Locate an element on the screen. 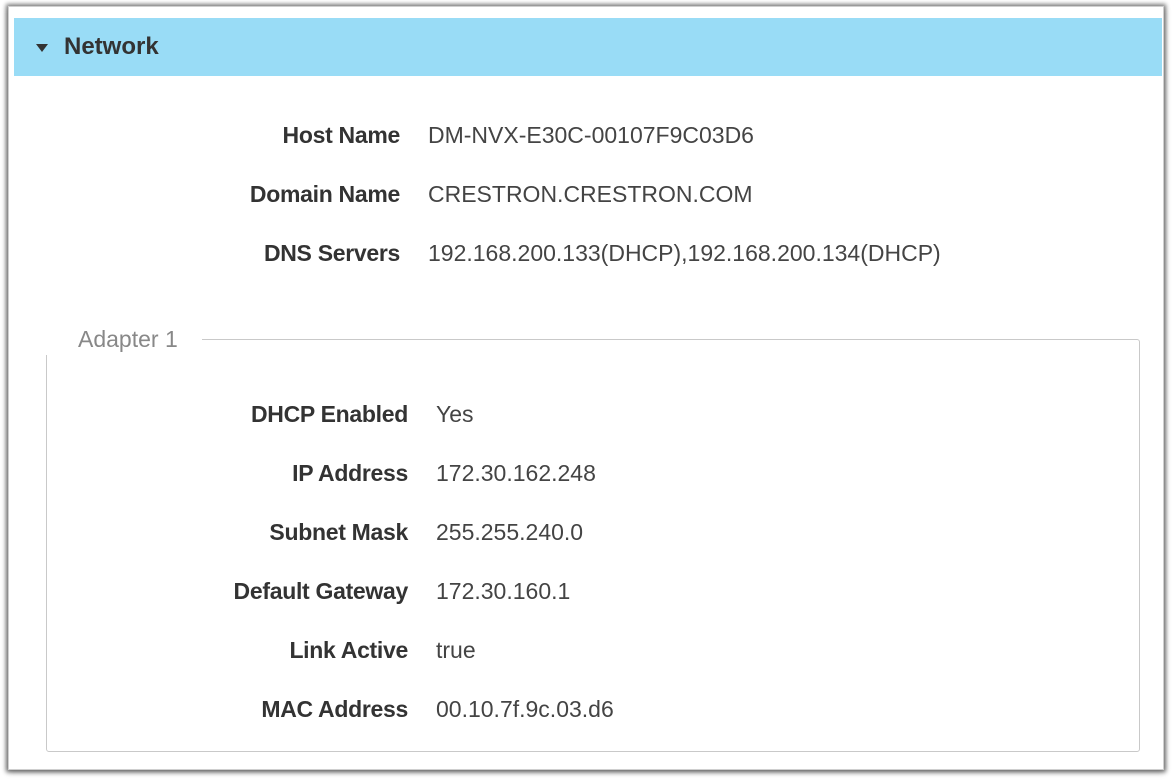  dhcp-enabled-value: Yes is located at coordinates (455, 413).